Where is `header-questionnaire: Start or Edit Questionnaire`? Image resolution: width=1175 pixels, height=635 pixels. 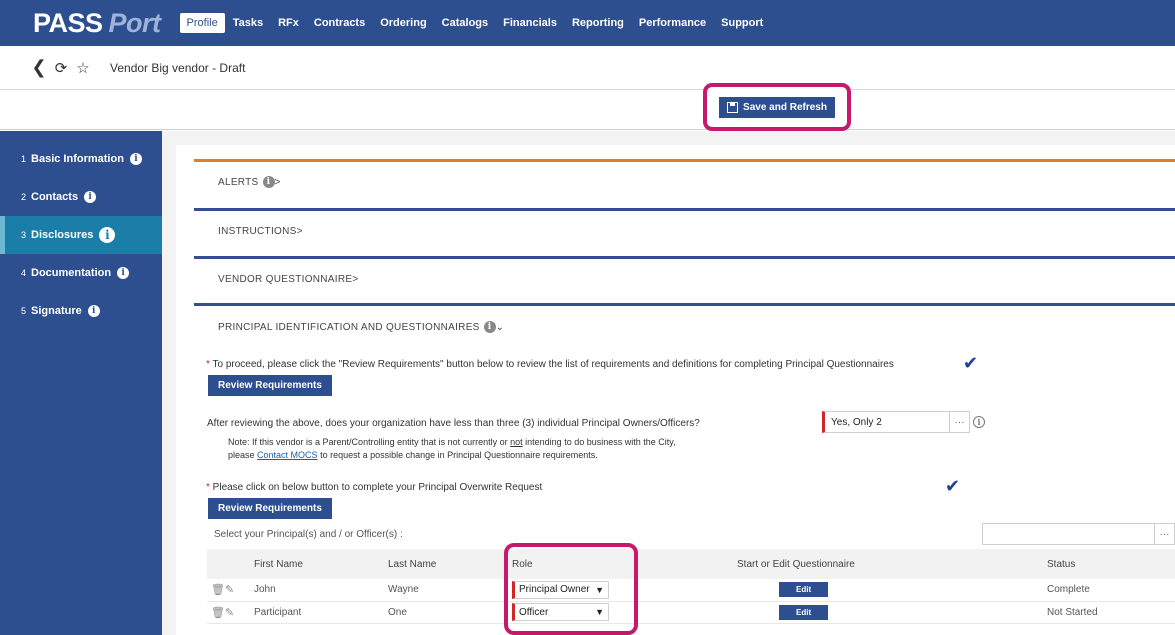 header-questionnaire: Start or Edit Questionnaire is located at coordinates (888, 564).